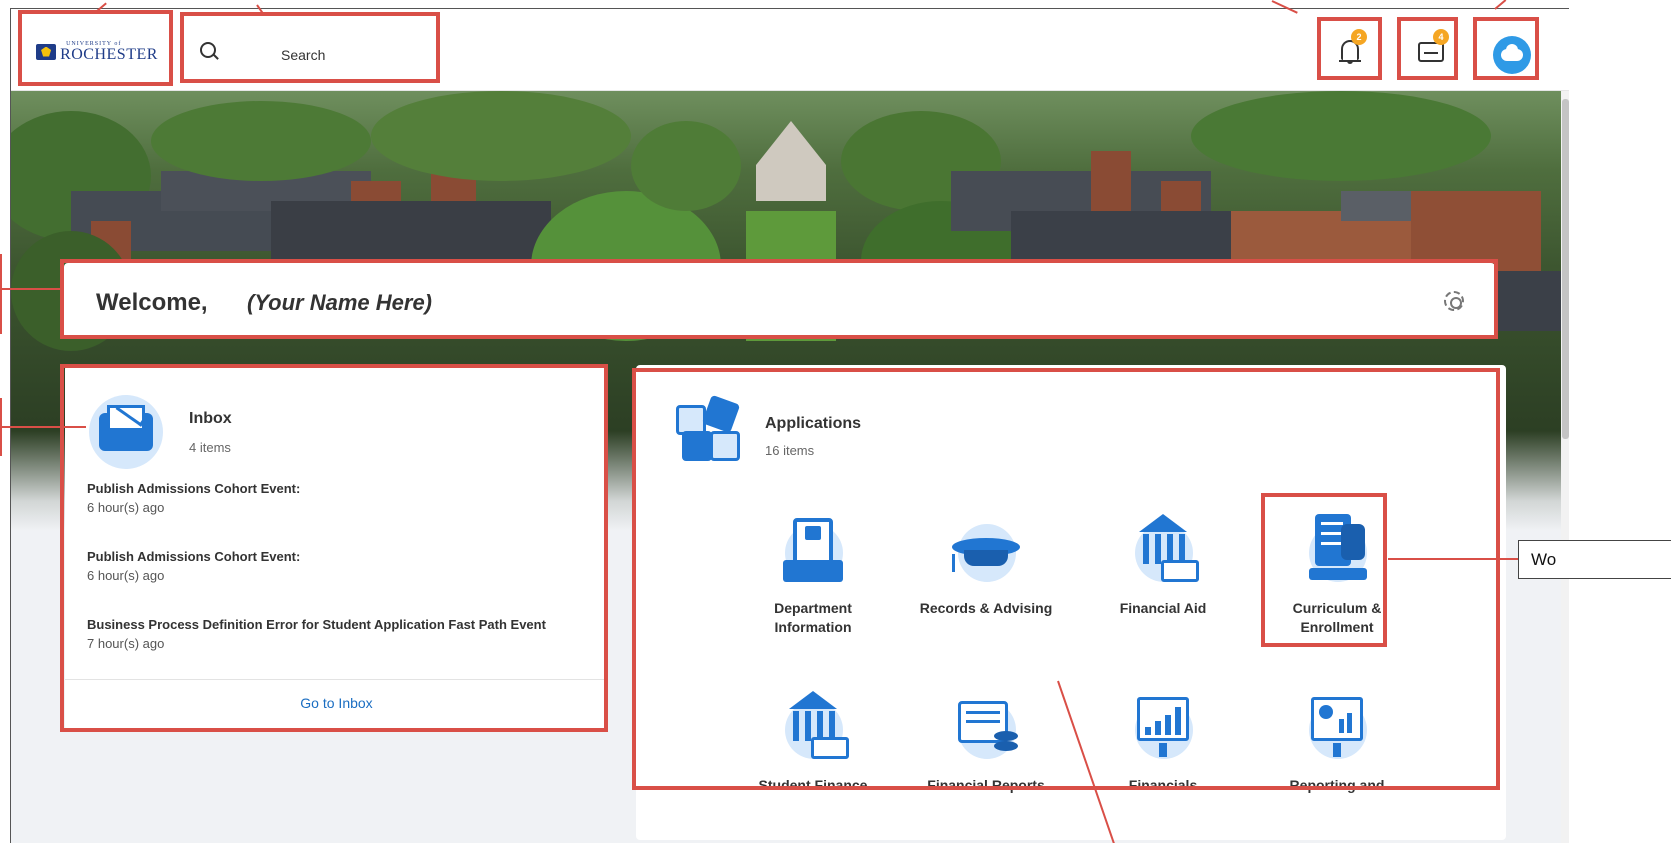 This screenshot has width=1671, height=843. What do you see at coordinates (1506, 48) in the screenshot?
I see `annotation-box-profile` at bounding box center [1506, 48].